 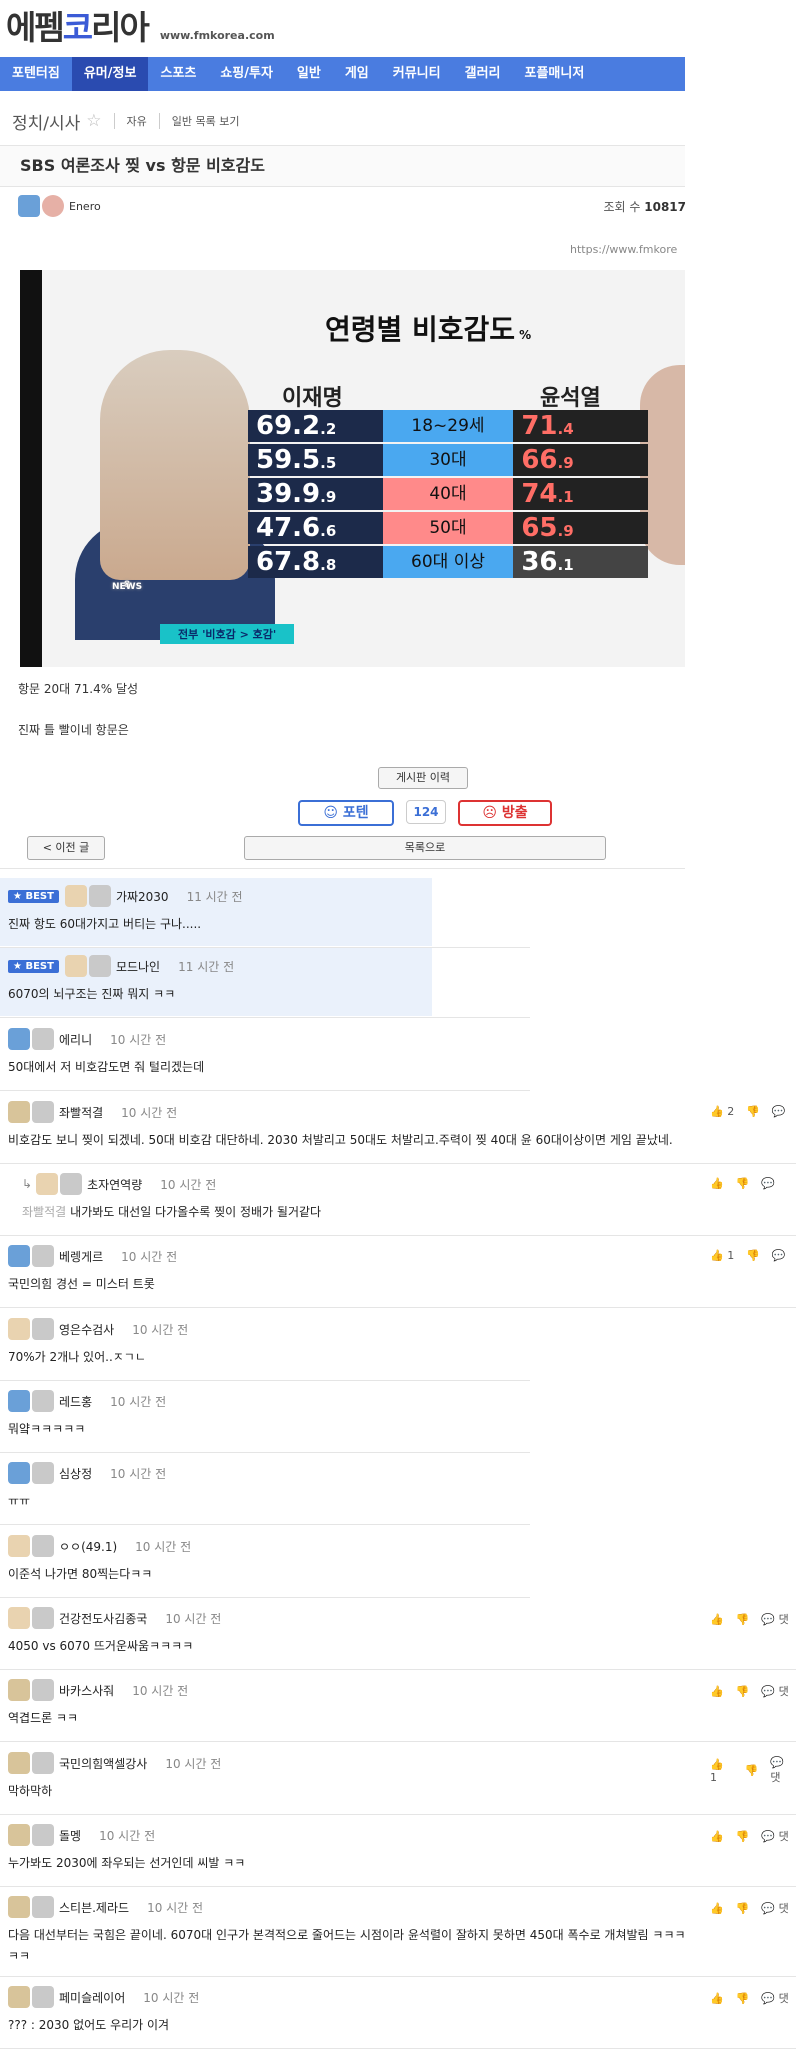 What do you see at coordinates (114, 1184) in the screenshot?
I see `comment-author: 초자연역량` at bounding box center [114, 1184].